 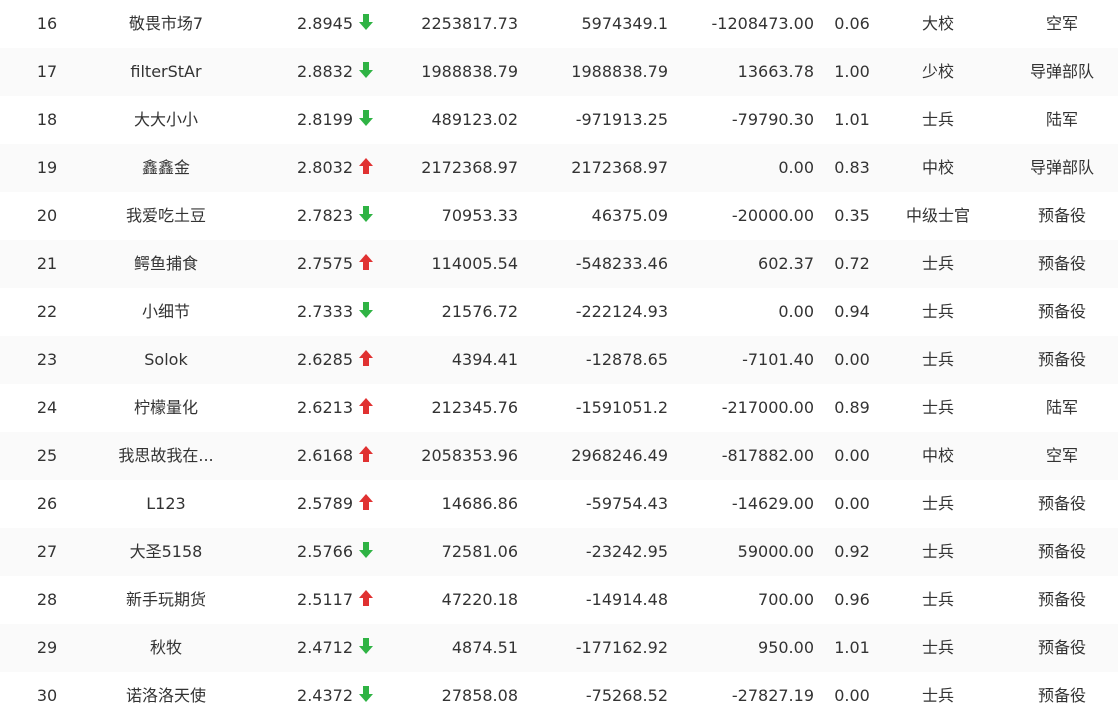 I want to click on branch-cell: 导弹部队, so click(x=1061, y=167).